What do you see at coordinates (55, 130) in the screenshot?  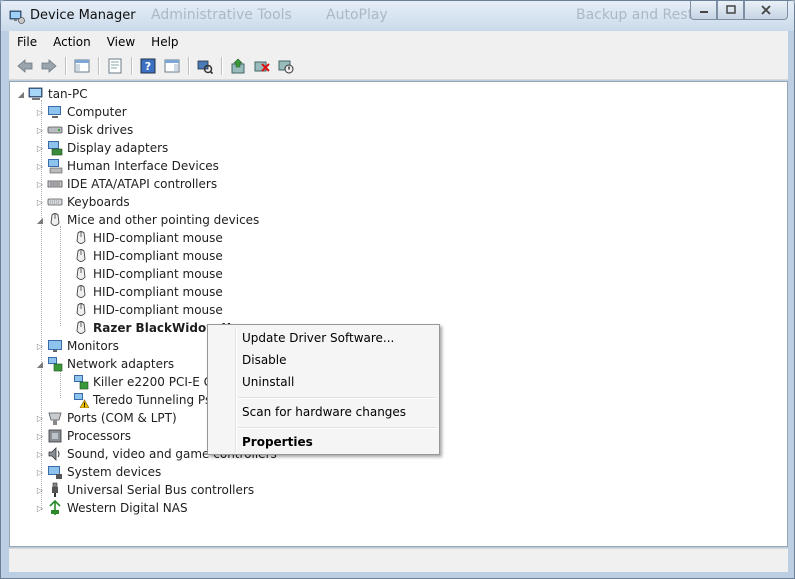 I see `disk-drive-icon` at bounding box center [55, 130].